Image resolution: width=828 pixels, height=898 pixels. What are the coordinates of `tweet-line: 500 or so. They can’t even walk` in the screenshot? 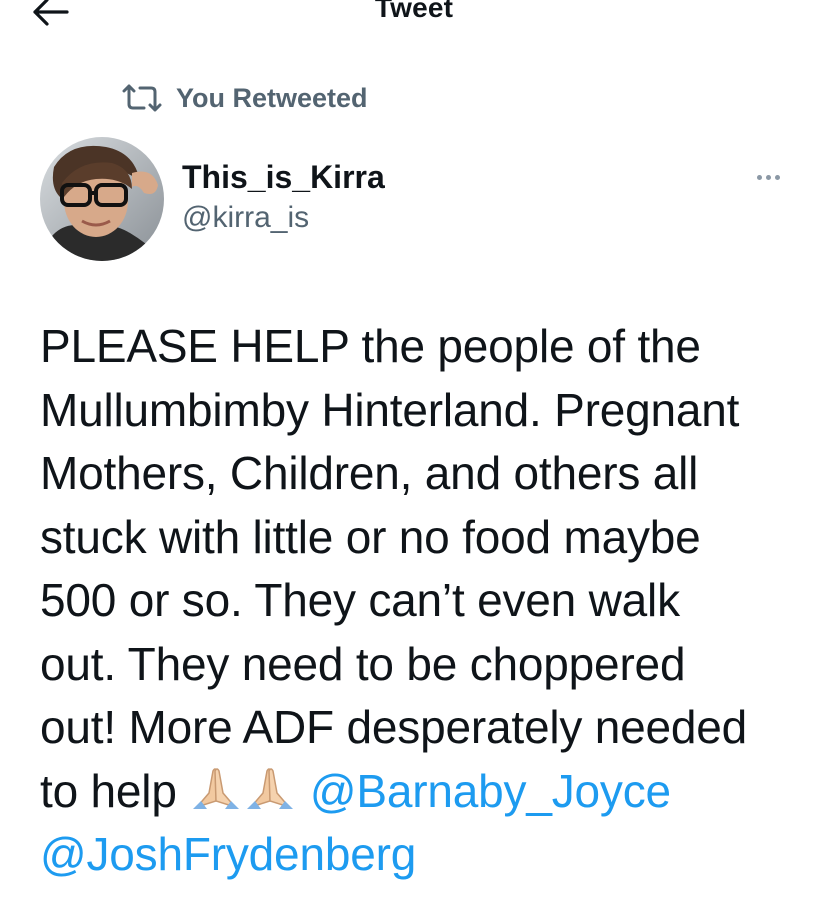 It's located at (360, 600).